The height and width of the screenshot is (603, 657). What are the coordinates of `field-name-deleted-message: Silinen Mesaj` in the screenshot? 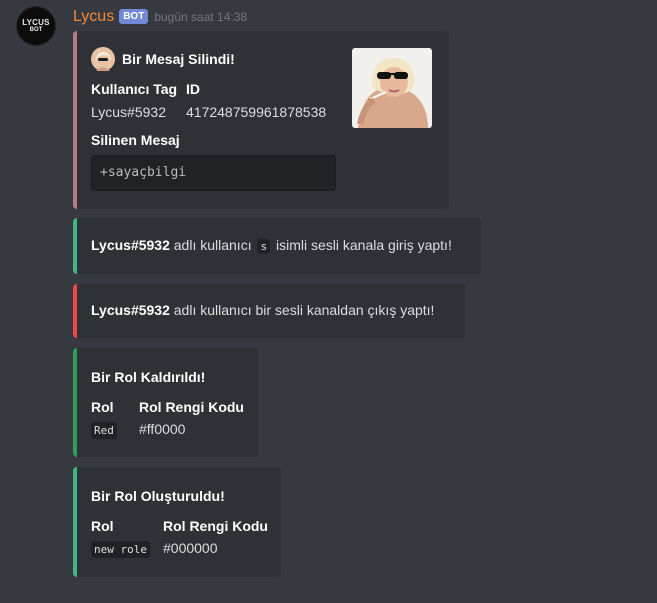 It's located at (135, 140).